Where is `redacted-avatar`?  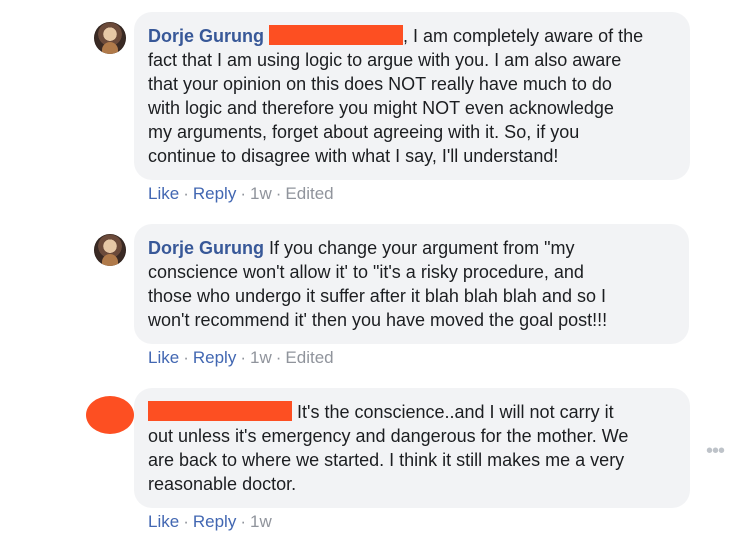
redacted-avatar is located at coordinates (110, 415).